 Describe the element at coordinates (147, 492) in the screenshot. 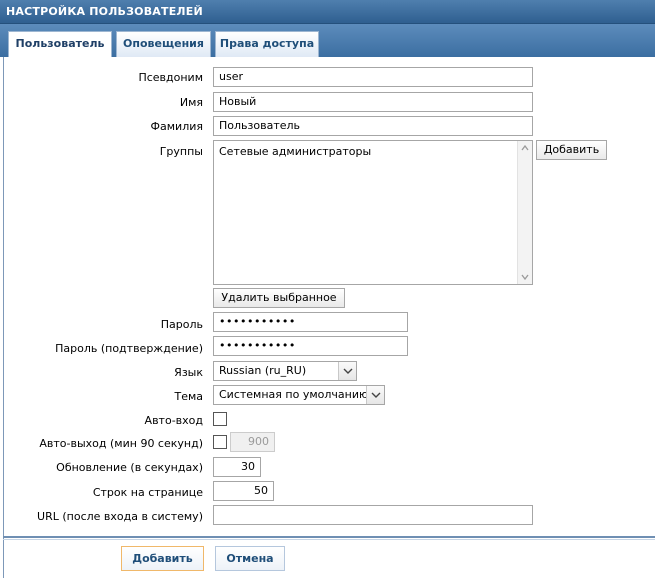

I see `rows-per-page-label: Строк на странице` at that location.